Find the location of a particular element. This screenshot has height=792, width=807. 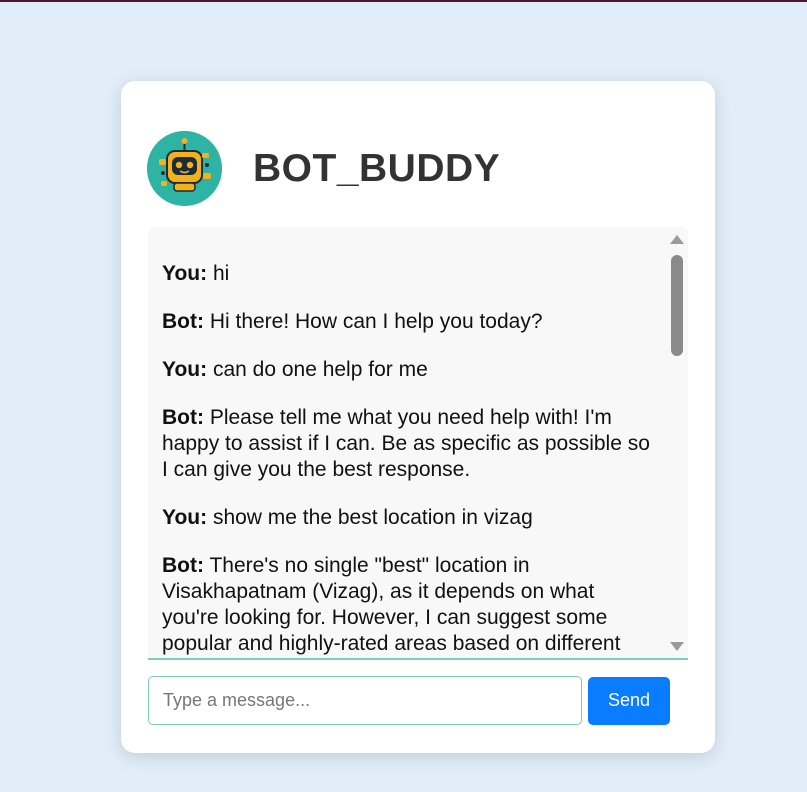

message-text: hi is located at coordinates (218, 273).